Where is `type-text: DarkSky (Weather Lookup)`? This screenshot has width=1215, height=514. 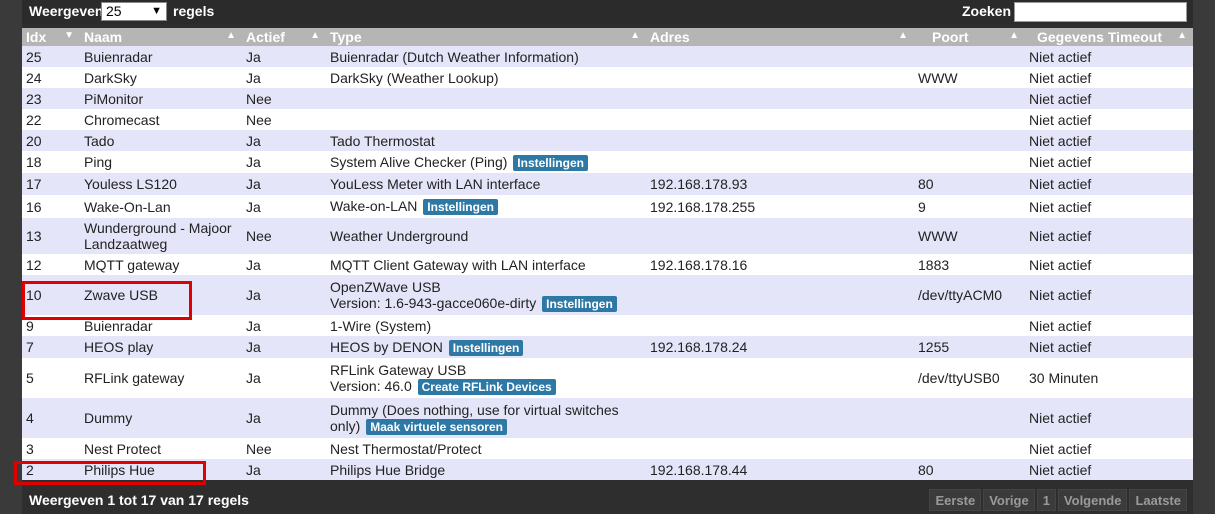
type-text: DarkSky (Weather Lookup) is located at coordinates (414, 77).